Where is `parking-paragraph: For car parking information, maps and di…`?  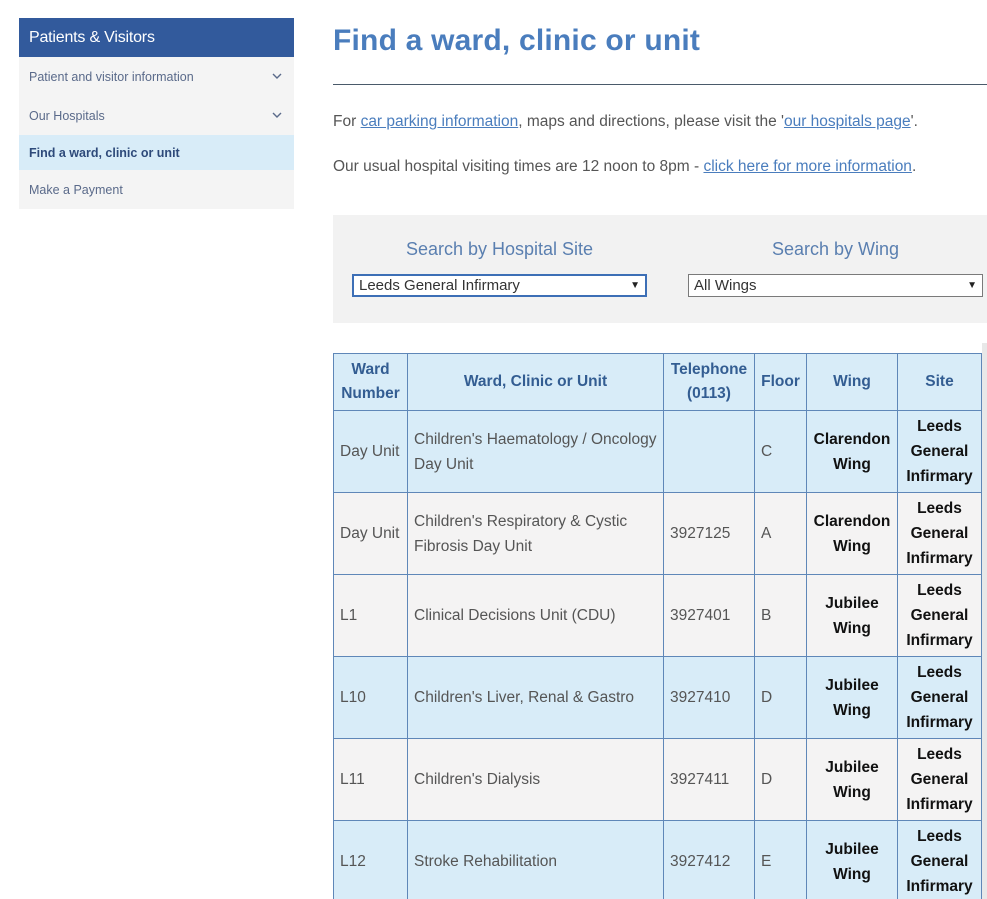 parking-paragraph: For car parking information, maps and di… is located at coordinates (625, 122).